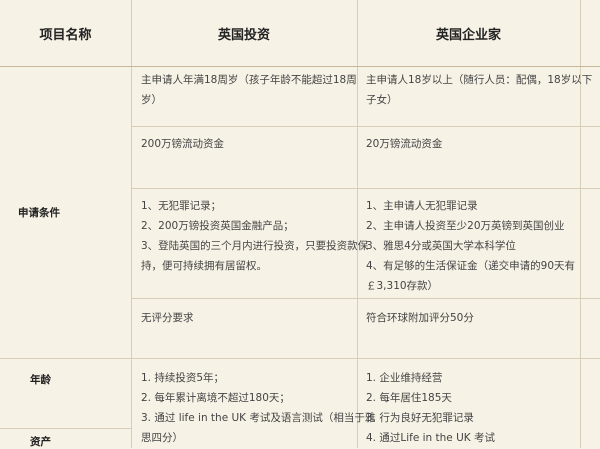 The height and width of the screenshot is (449, 600). I want to click on text-line: 20万镑流动资金, so click(404, 144).